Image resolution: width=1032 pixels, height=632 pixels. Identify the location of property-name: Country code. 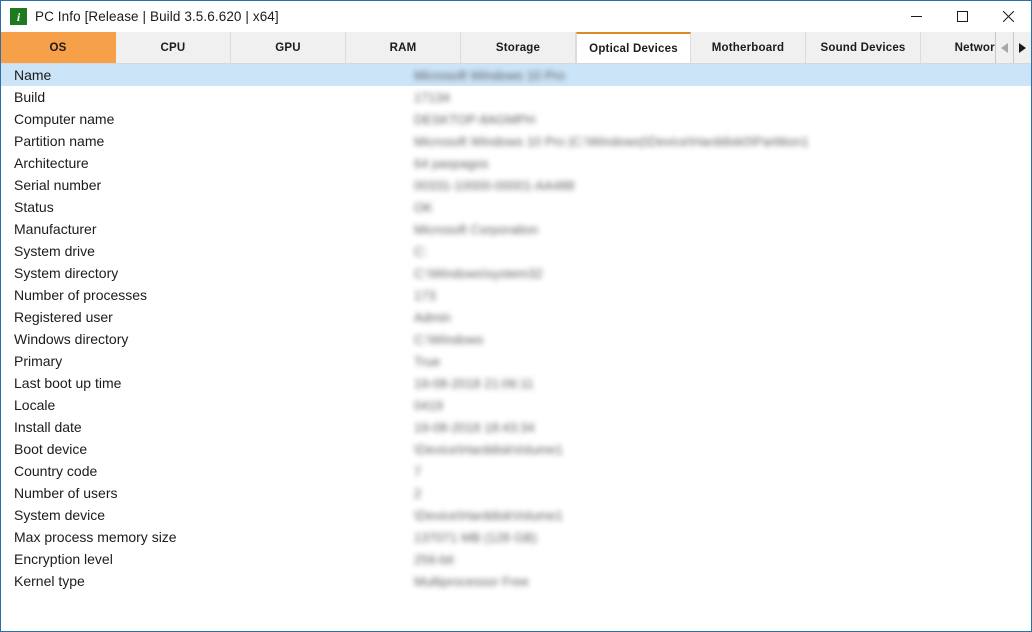
(56, 471).